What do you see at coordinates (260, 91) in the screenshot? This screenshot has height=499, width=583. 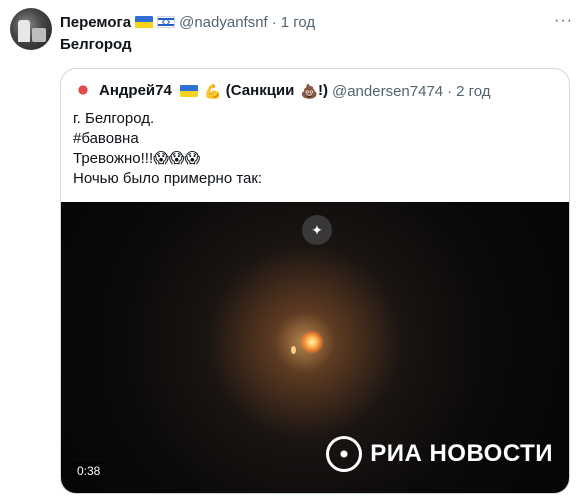 I see `sanctions-text-open: (Санкции` at bounding box center [260, 91].